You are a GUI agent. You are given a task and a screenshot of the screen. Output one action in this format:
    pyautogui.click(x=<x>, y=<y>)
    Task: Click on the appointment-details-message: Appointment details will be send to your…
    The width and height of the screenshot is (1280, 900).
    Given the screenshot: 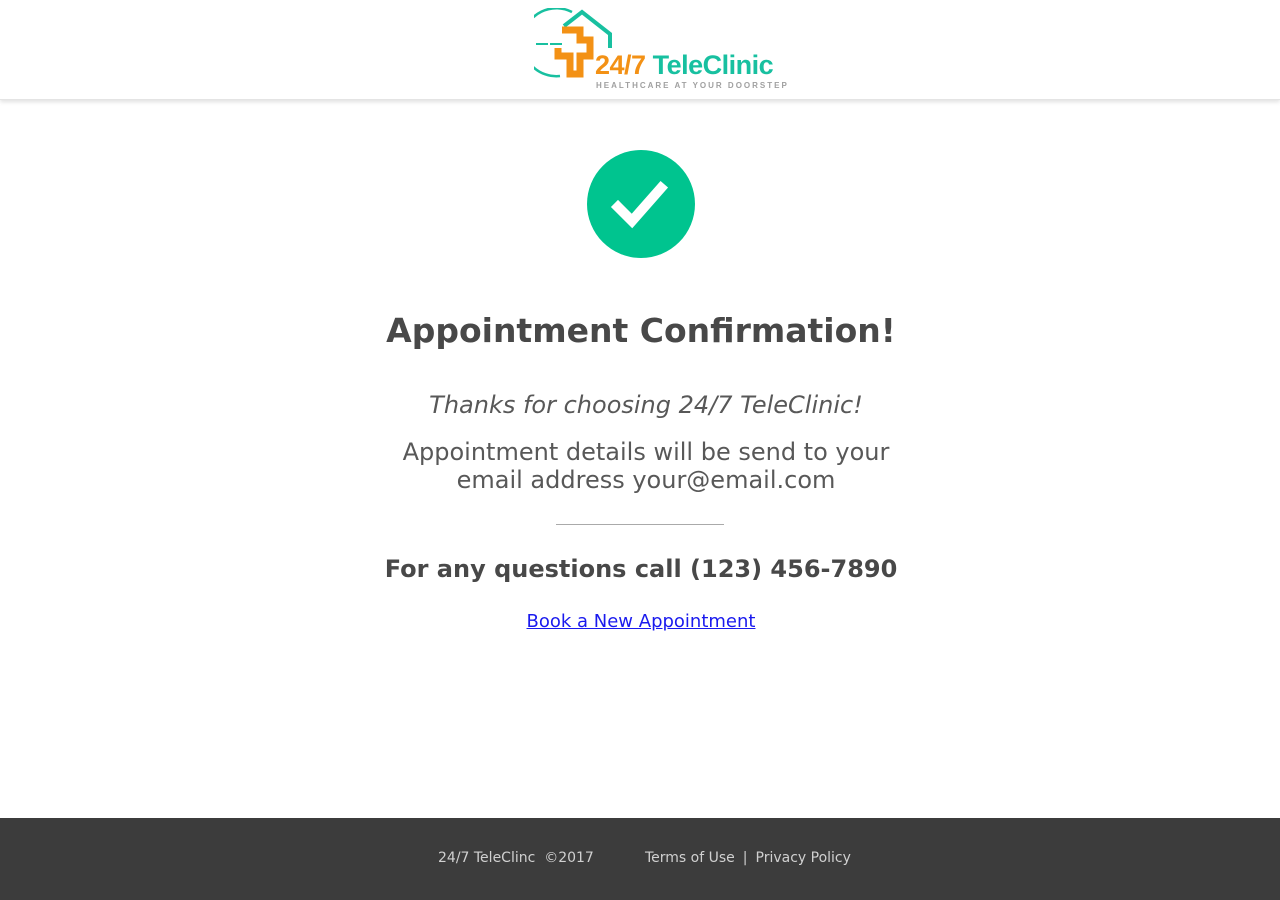 What is the action you would take?
    pyautogui.click(x=646, y=466)
    